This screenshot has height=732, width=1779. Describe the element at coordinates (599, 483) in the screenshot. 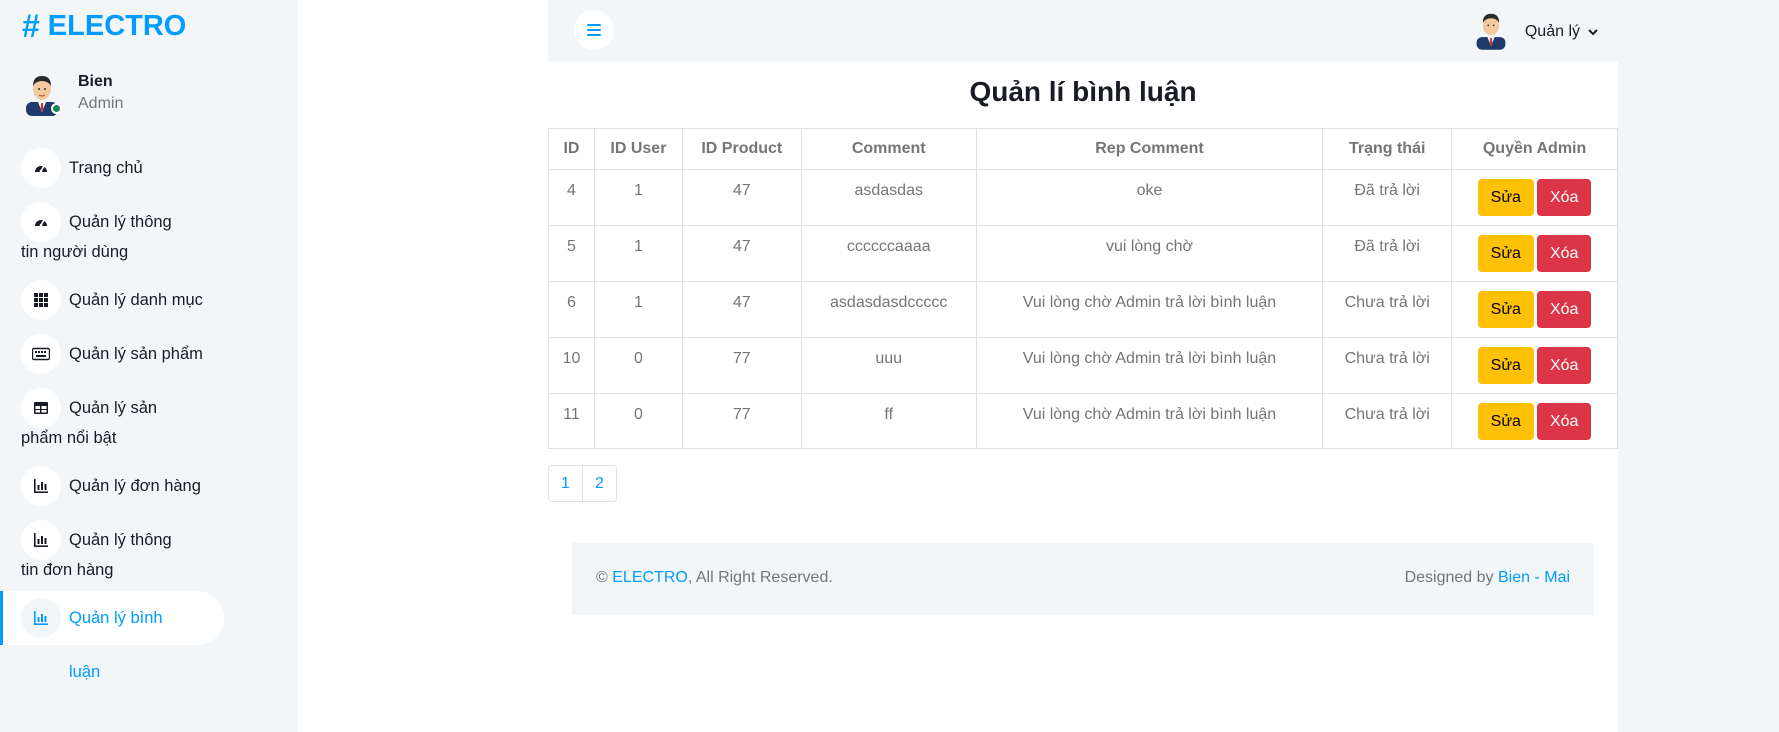

I see `page-link-2: 2` at that location.